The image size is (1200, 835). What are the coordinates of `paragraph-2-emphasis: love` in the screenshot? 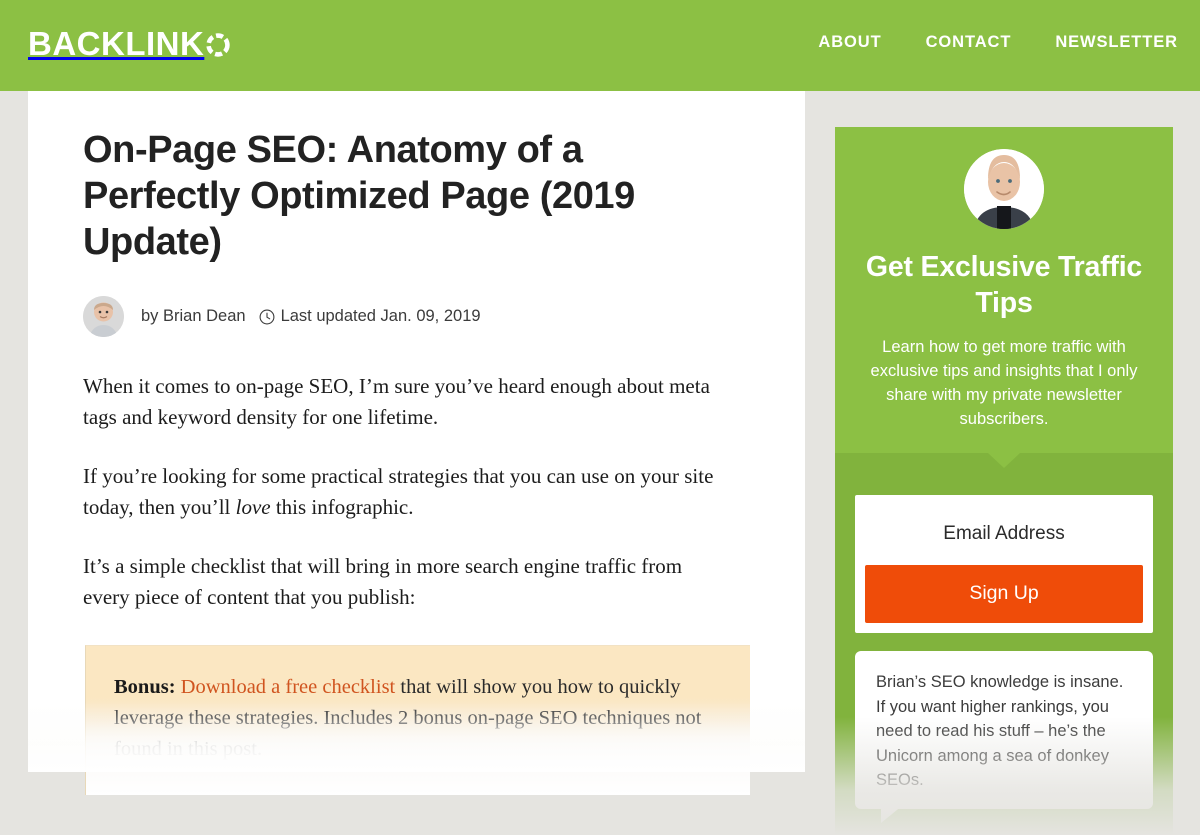 It's located at (253, 507).